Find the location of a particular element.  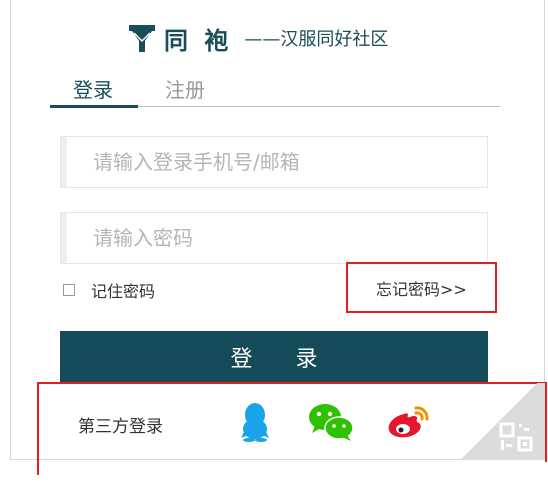

password-input is located at coordinates (275, 238).